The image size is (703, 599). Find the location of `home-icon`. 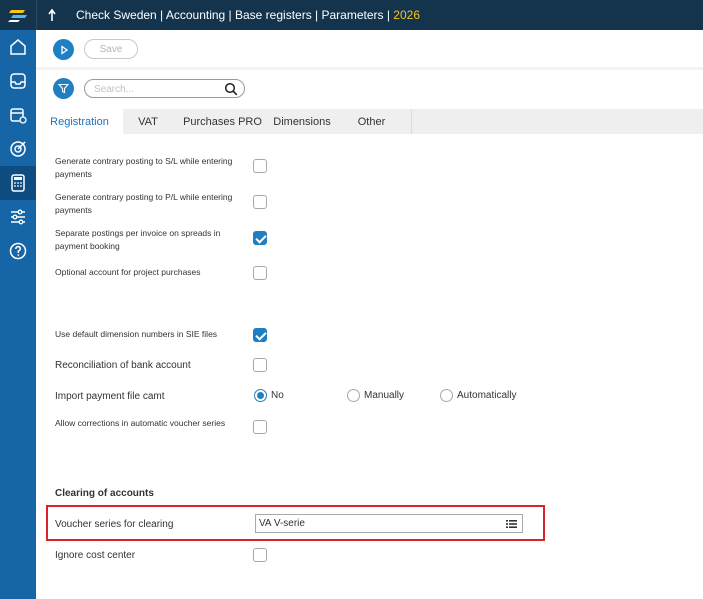

home-icon is located at coordinates (18, 47).